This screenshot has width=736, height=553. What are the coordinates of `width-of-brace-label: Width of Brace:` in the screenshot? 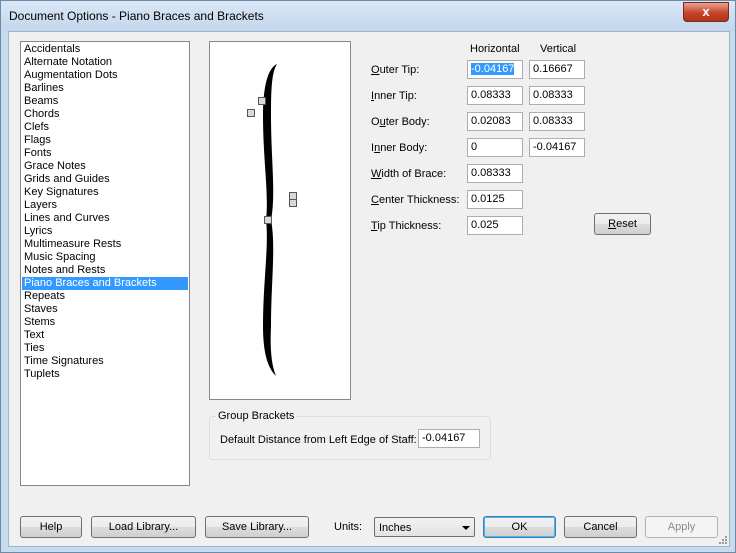 It's located at (409, 174).